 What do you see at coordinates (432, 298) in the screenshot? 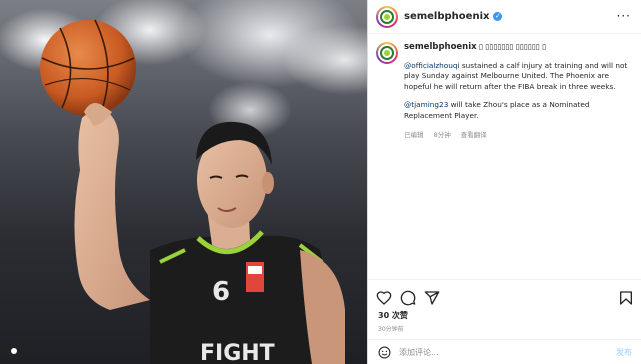
I see `share-icon` at bounding box center [432, 298].